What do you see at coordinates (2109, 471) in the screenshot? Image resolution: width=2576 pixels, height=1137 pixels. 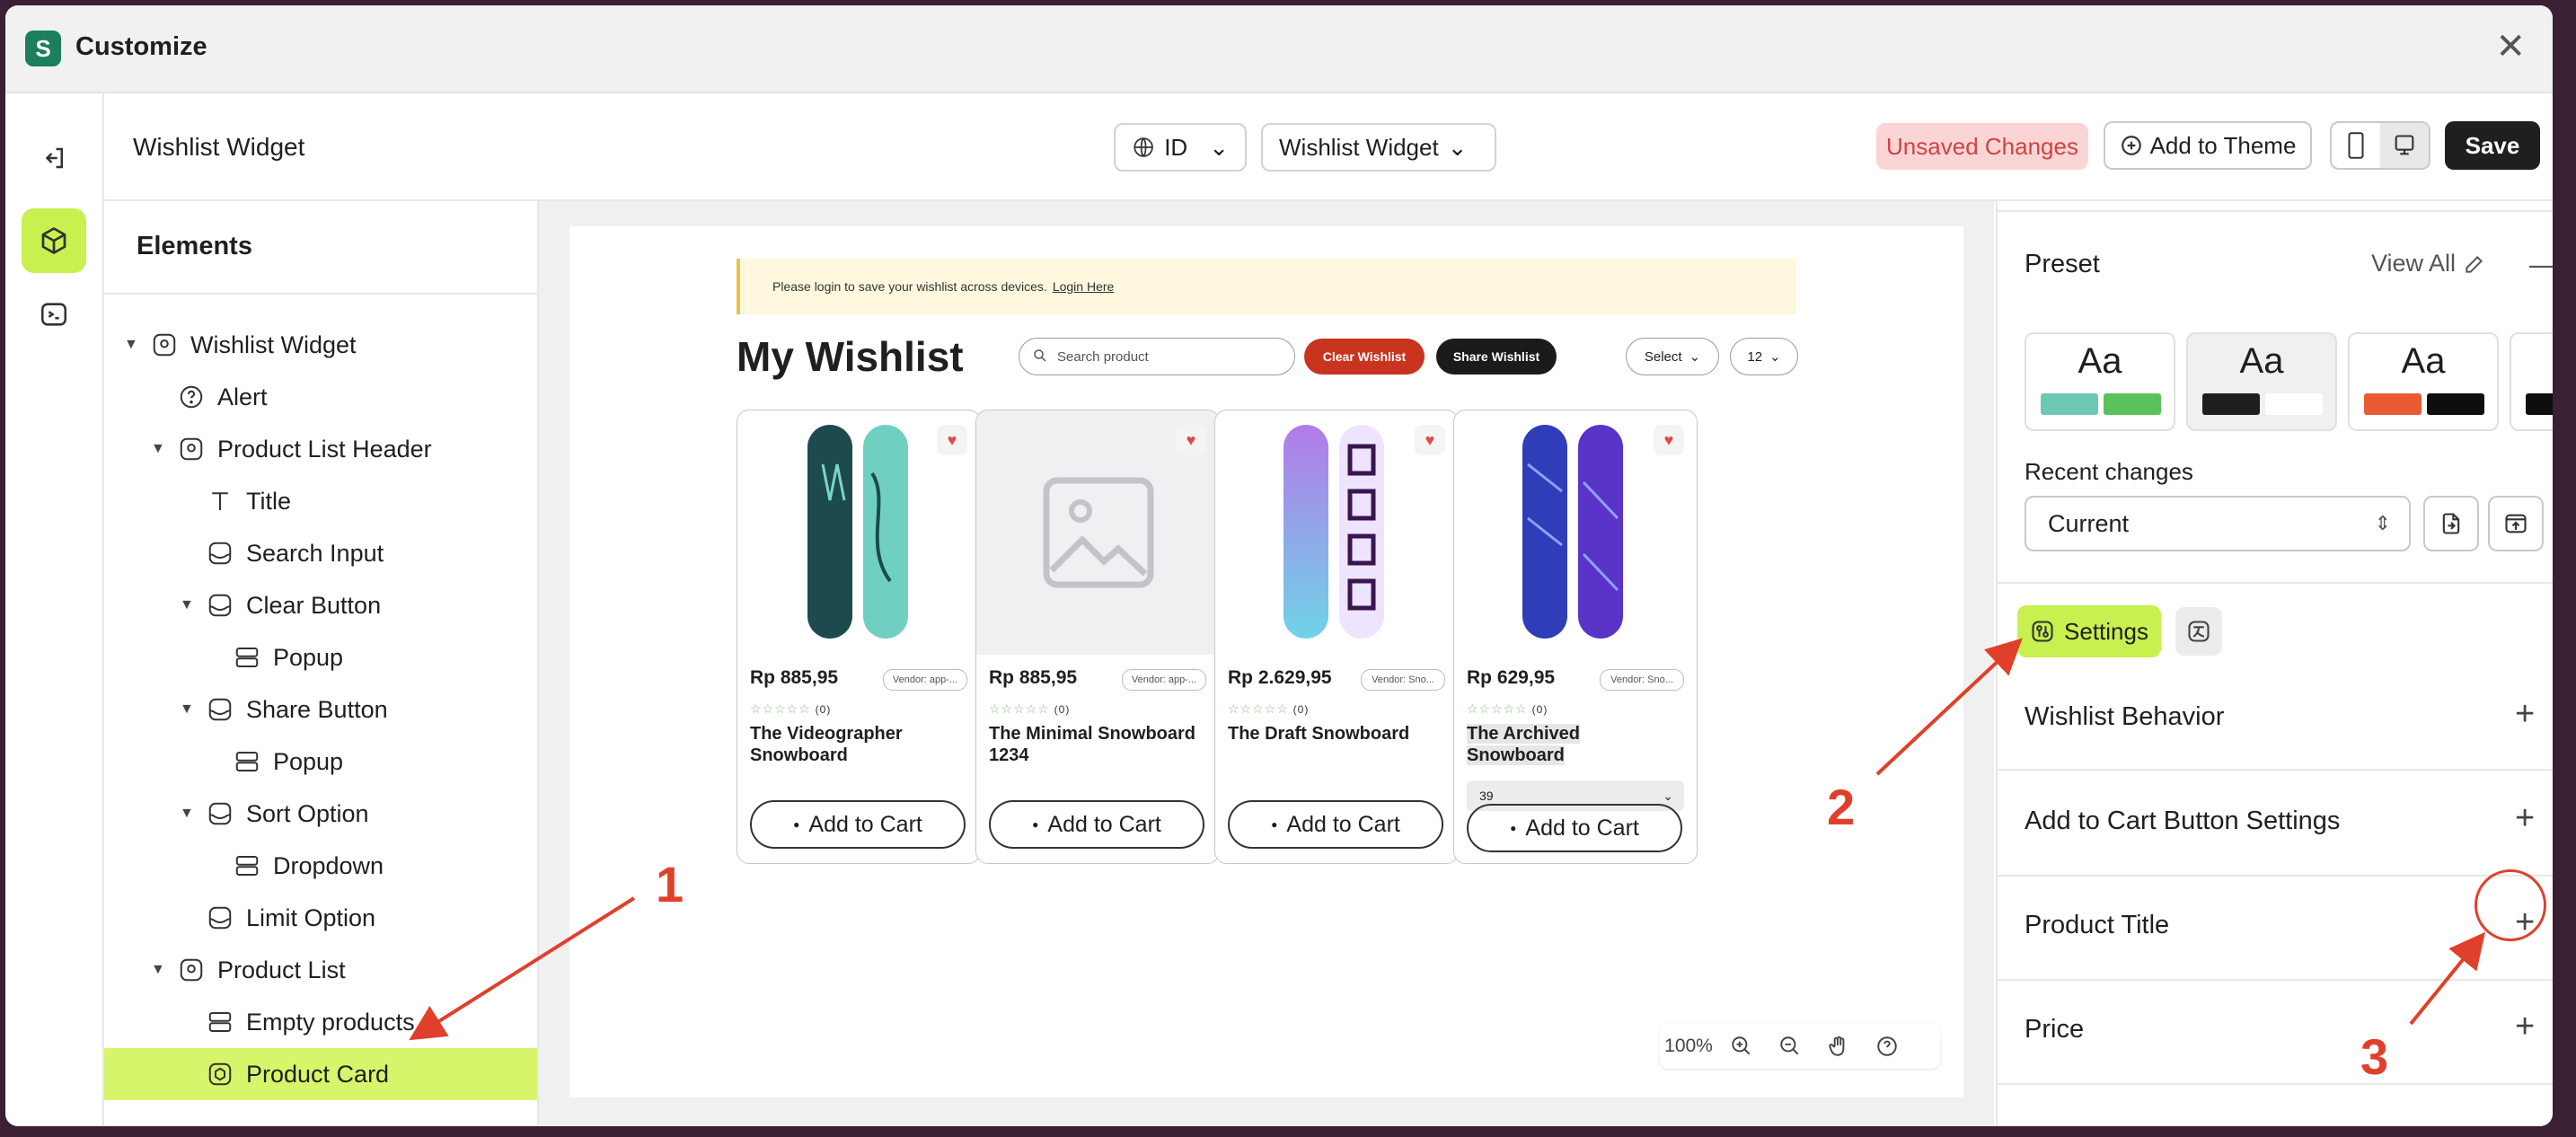 I see `recent-changes-label: Recent changes` at bounding box center [2109, 471].